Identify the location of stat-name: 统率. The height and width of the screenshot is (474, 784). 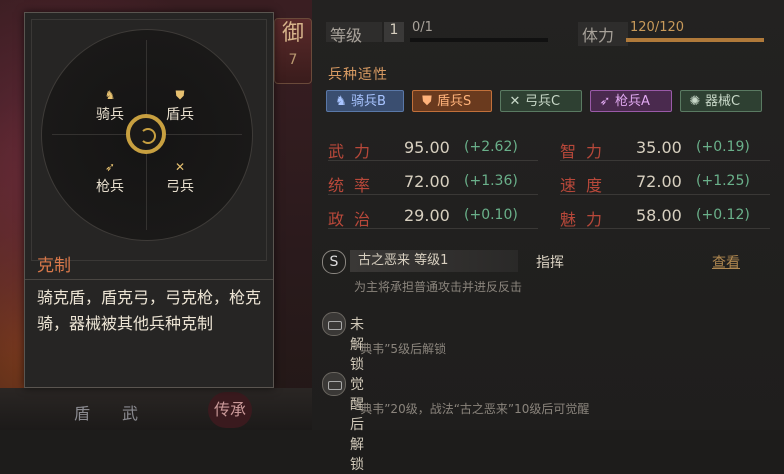
(354, 185).